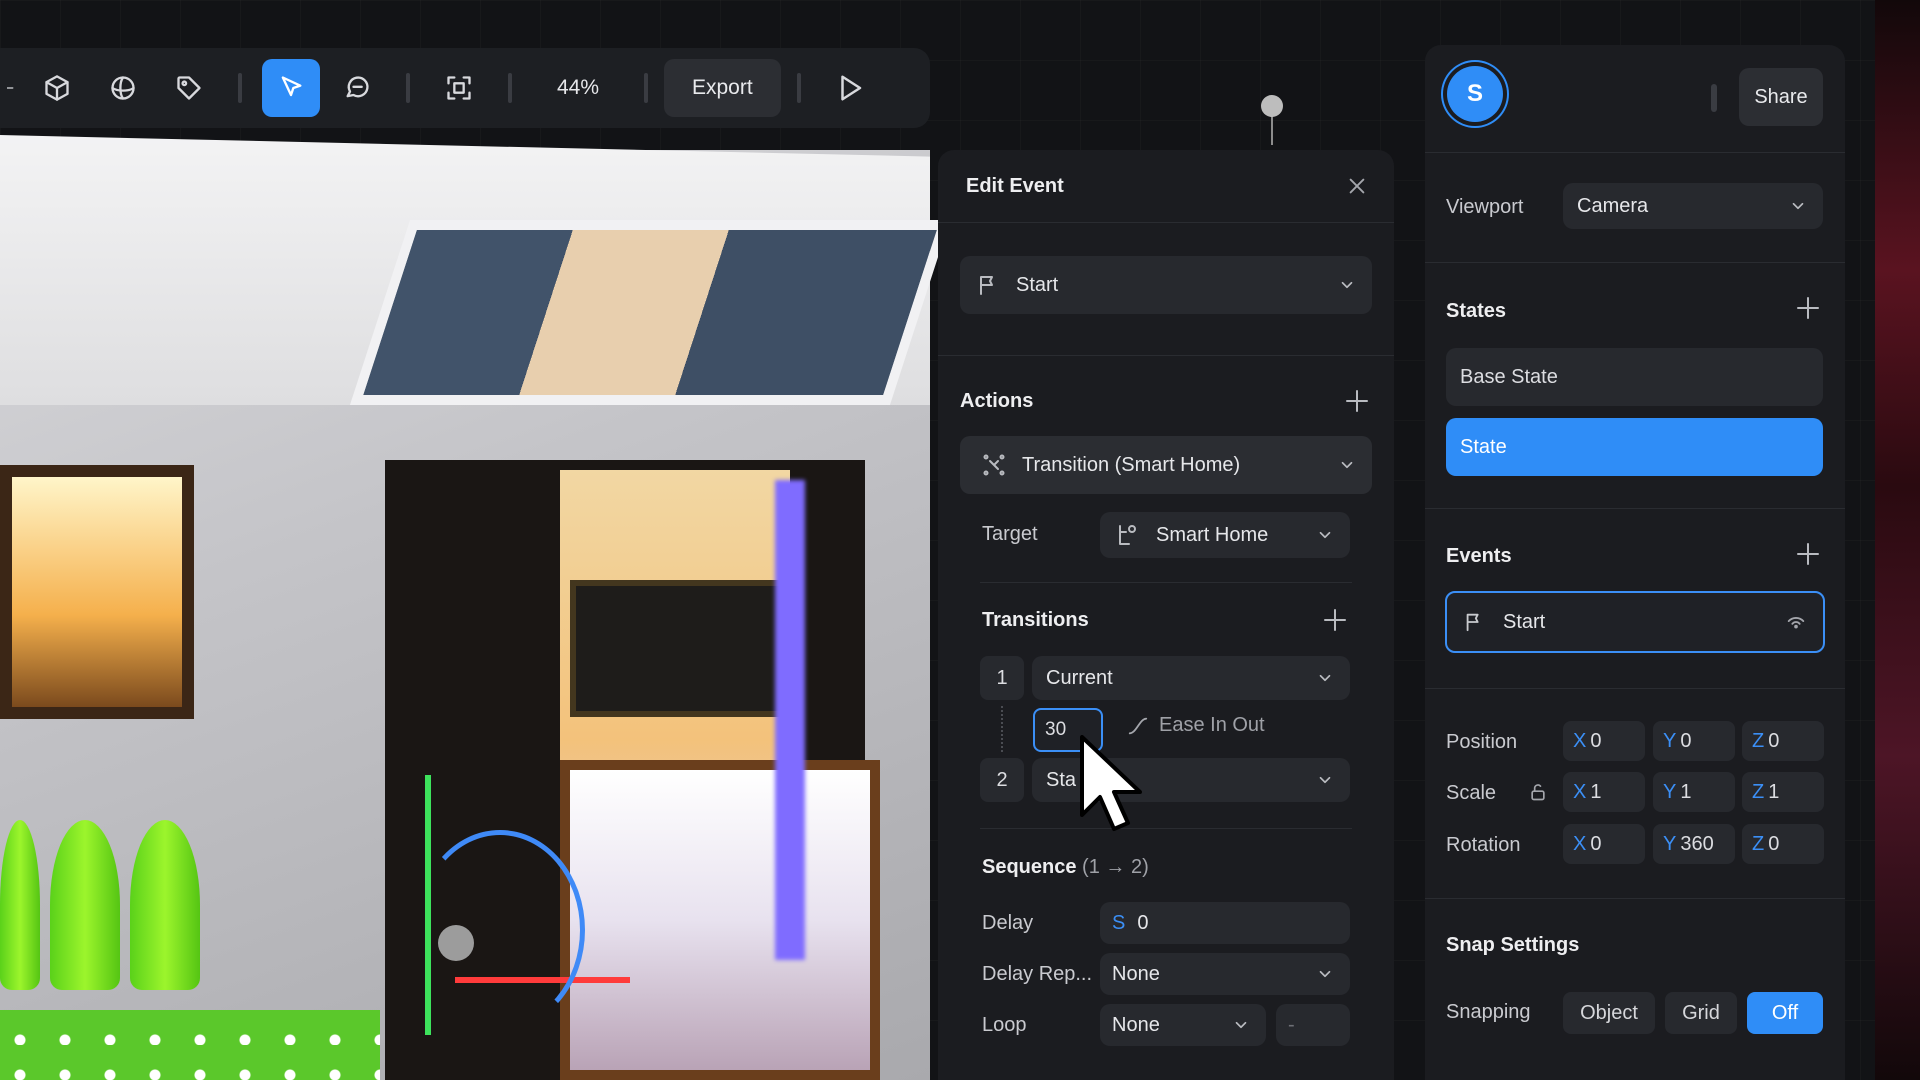  I want to click on avatar: S, so click(1475, 94).